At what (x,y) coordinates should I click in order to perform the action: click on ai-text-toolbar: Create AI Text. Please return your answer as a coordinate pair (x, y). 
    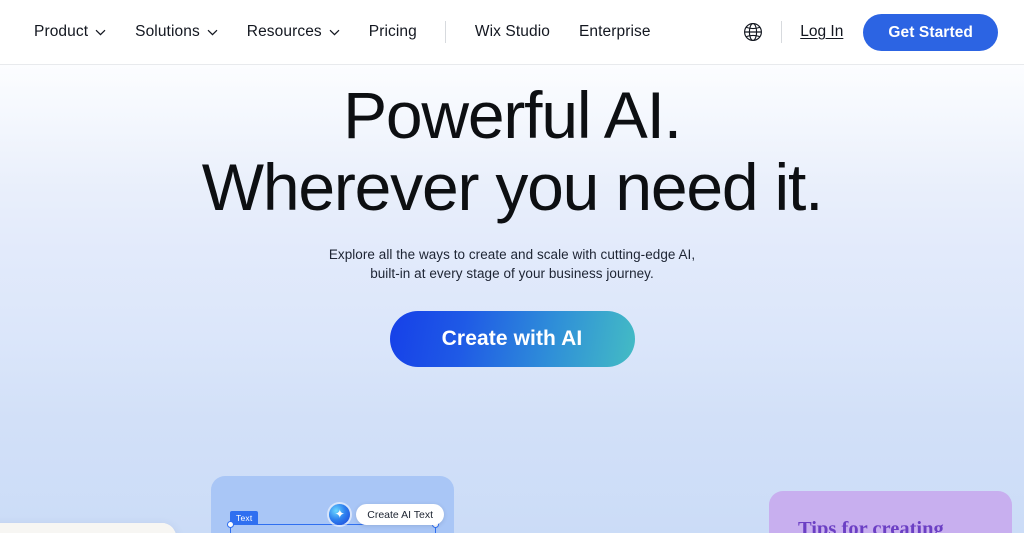
    Looking at the image, I should click on (386, 514).